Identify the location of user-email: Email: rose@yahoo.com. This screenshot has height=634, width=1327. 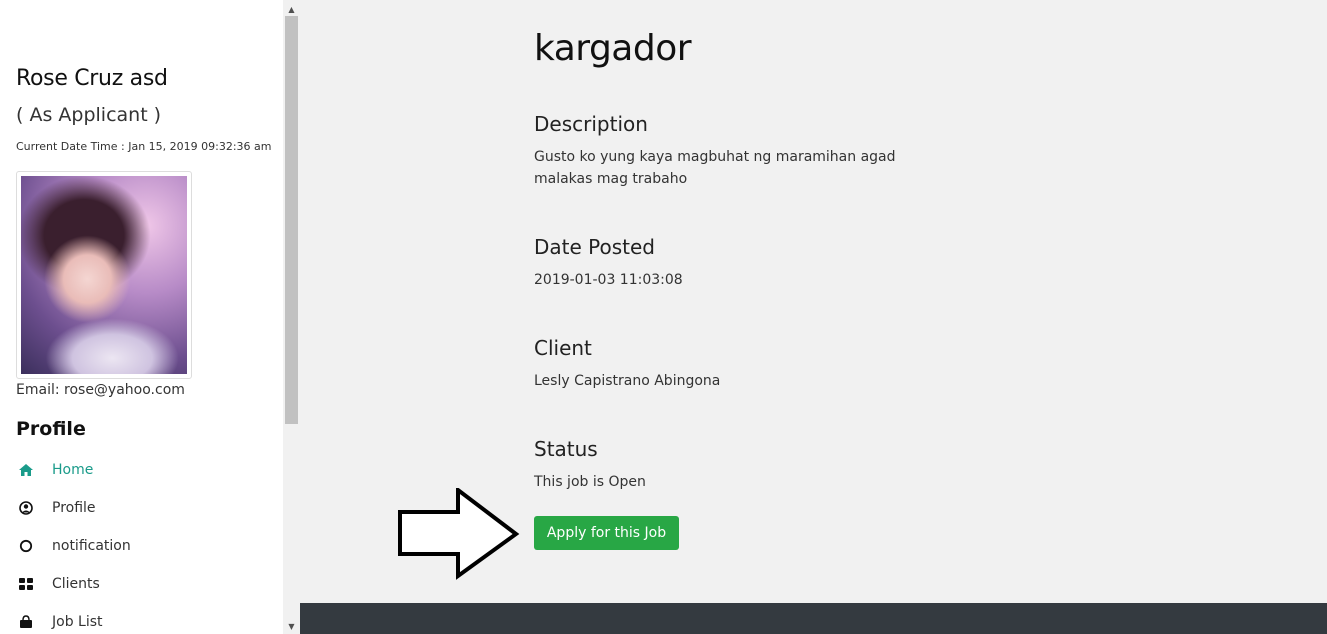
(100, 390).